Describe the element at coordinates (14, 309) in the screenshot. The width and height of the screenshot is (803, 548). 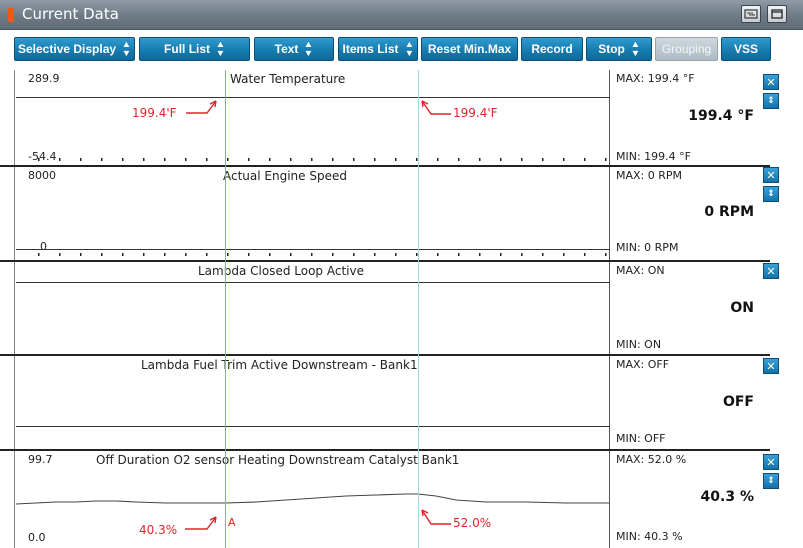
I see `panel-left-border` at that location.